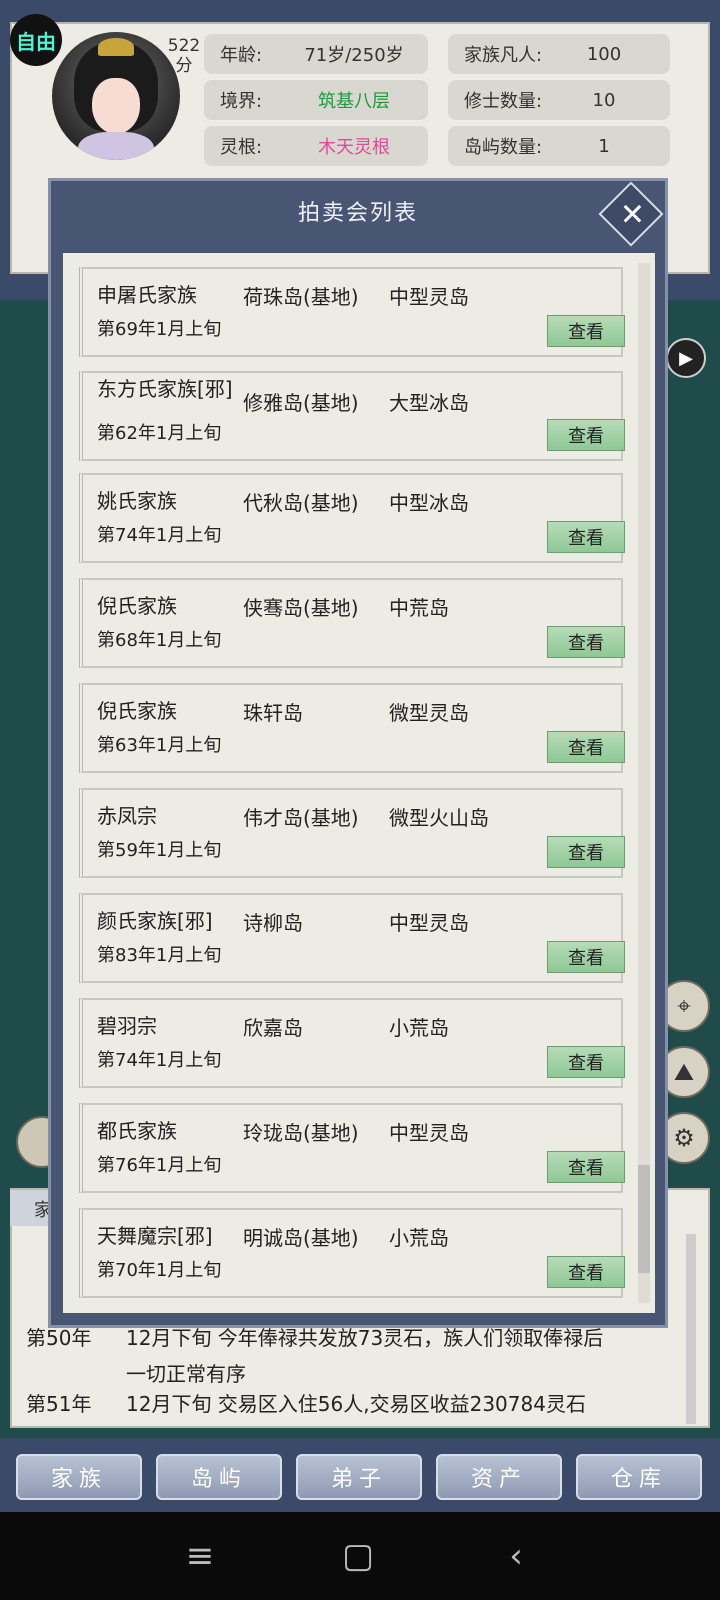 This screenshot has width=720, height=1600. I want to click on item-family: 东方氏家族[邪], so click(165, 389).